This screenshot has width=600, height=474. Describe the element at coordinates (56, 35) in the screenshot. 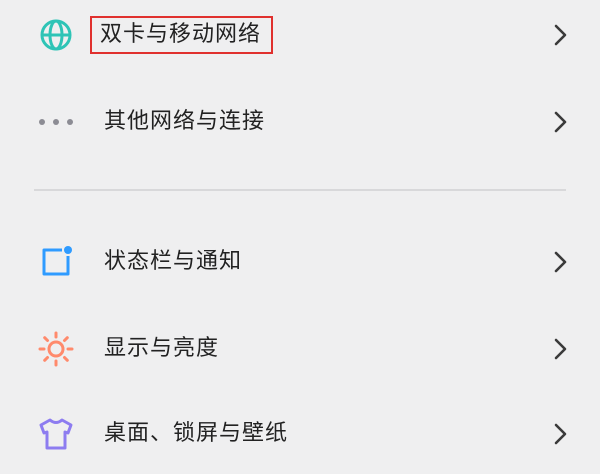

I see `globe-icon` at that location.